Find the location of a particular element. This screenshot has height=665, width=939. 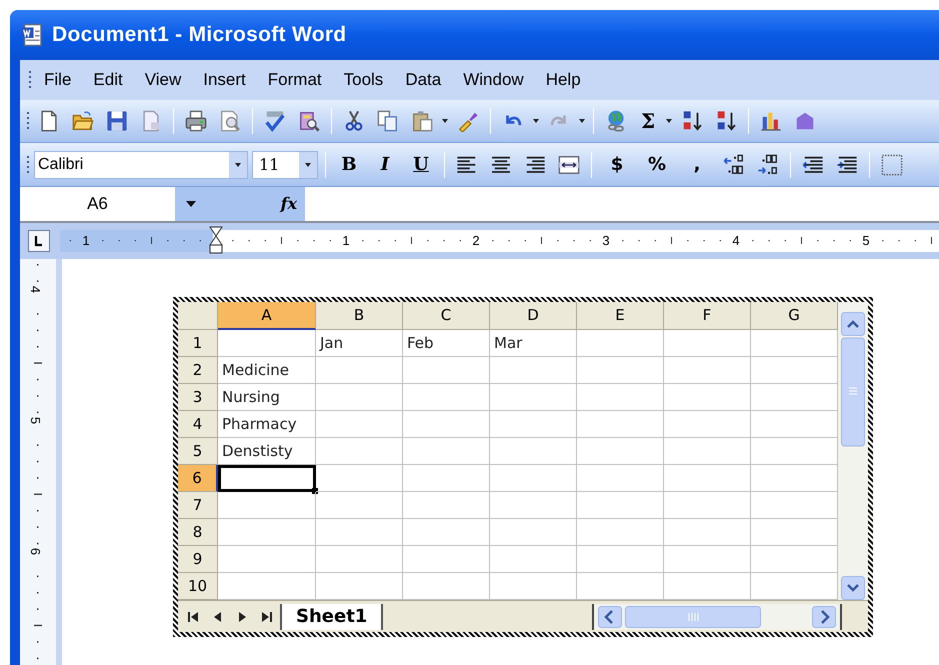

column-header: B is located at coordinates (359, 316).